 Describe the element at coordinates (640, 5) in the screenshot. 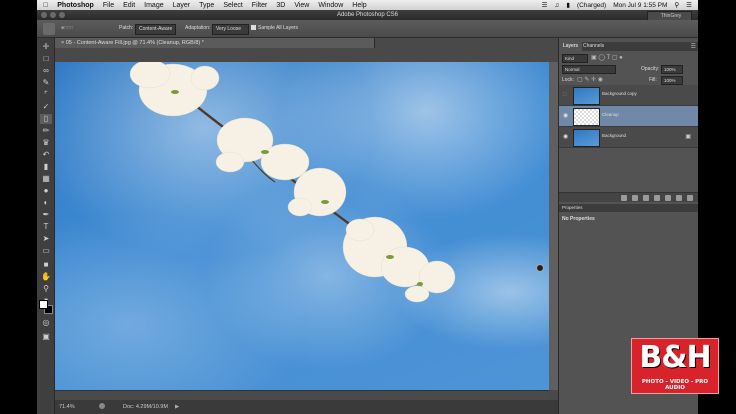

I see `clock: Mon Jul 9 1:55 PM` at that location.